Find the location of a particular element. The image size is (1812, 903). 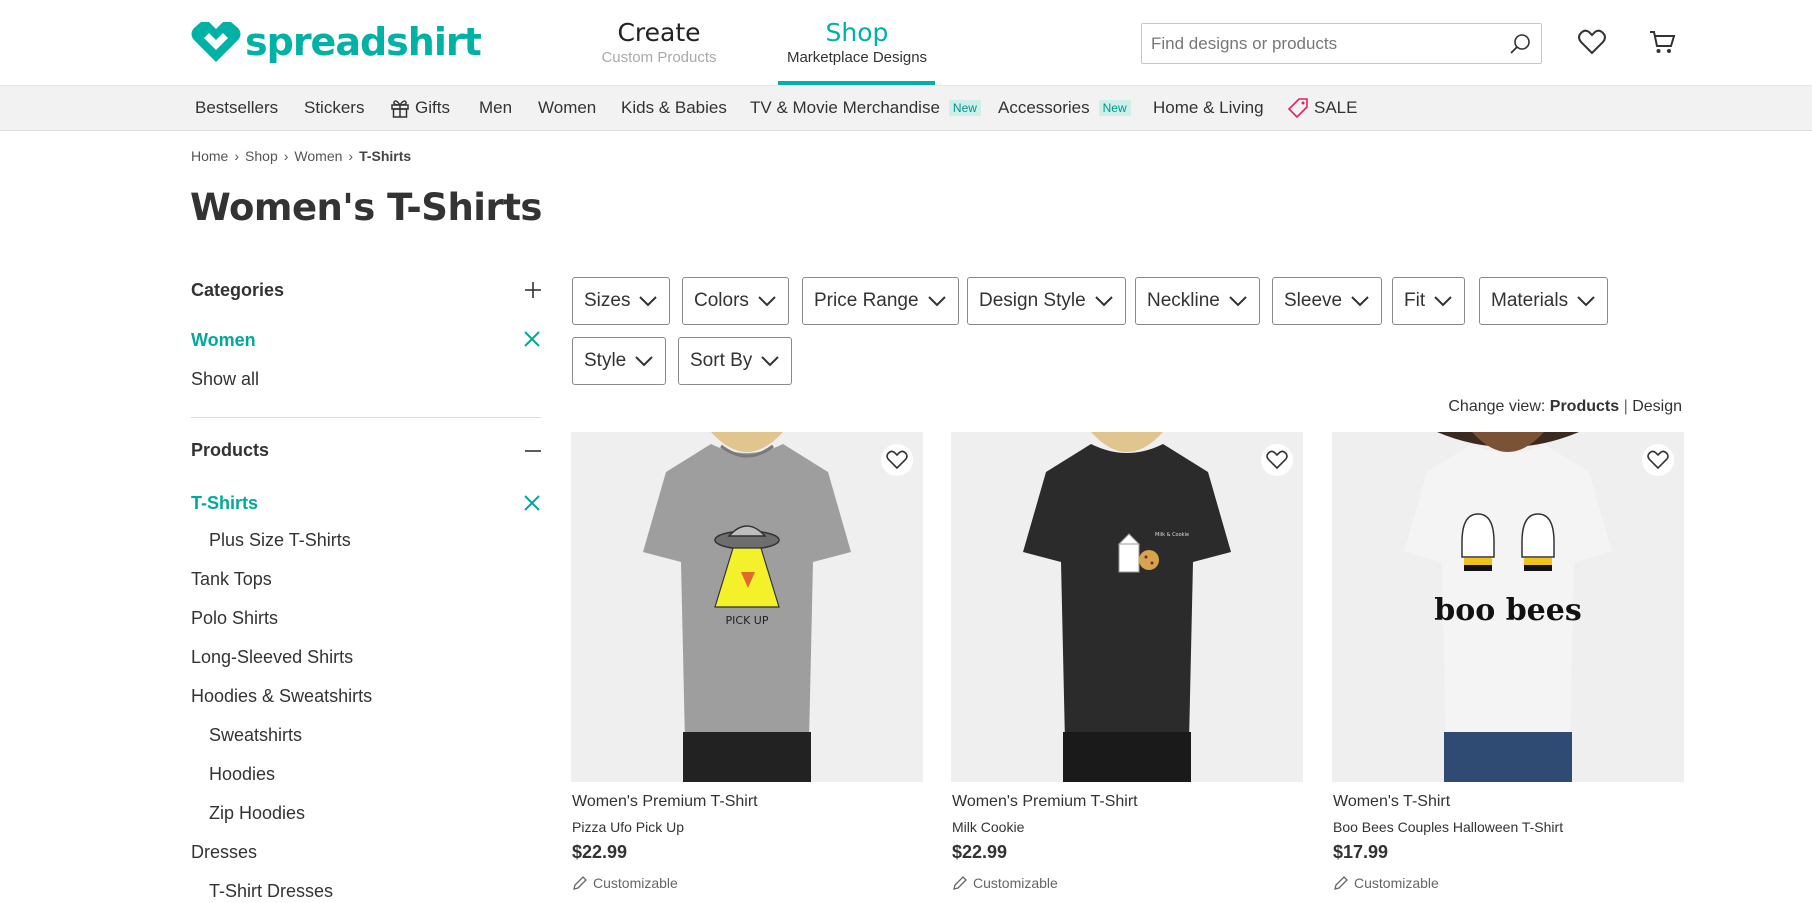

sidebar-item-zip-hoodies: Zip Hoodies is located at coordinates (257, 813).